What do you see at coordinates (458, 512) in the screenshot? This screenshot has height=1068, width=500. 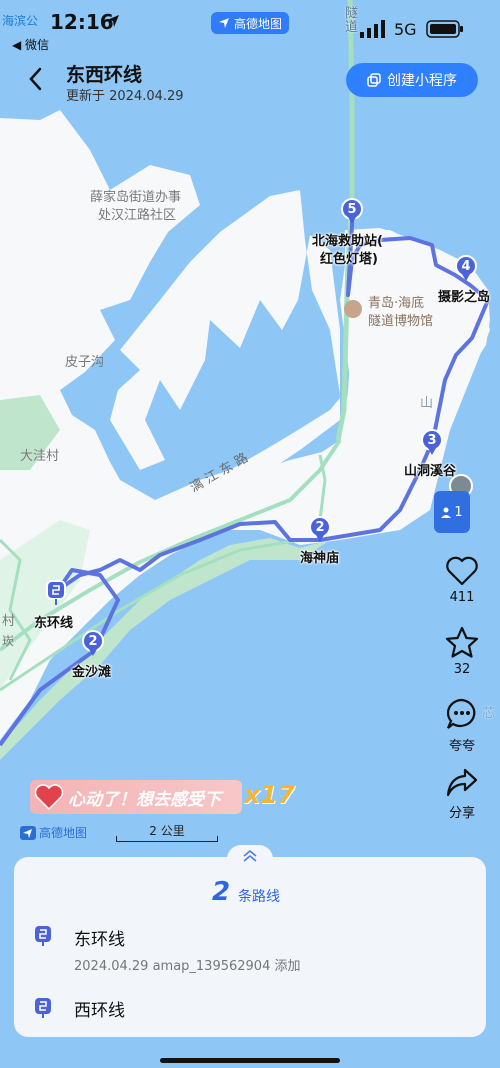 I see `collaborator-count: 1` at bounding box center [458, 512].